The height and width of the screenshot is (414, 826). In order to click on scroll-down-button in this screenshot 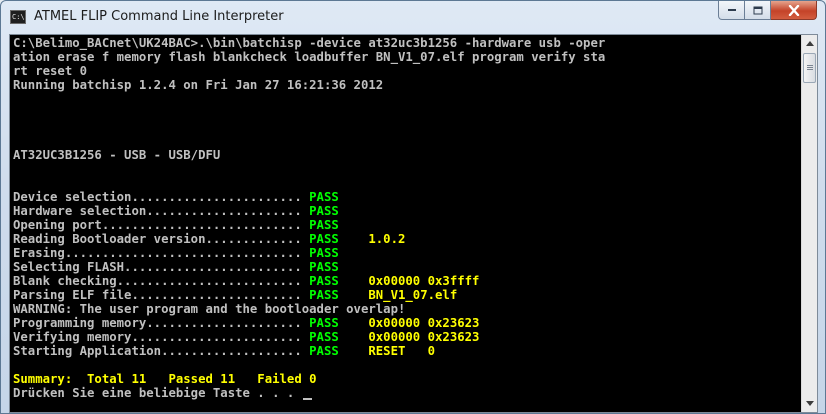, I will do `click(809, 403)`.